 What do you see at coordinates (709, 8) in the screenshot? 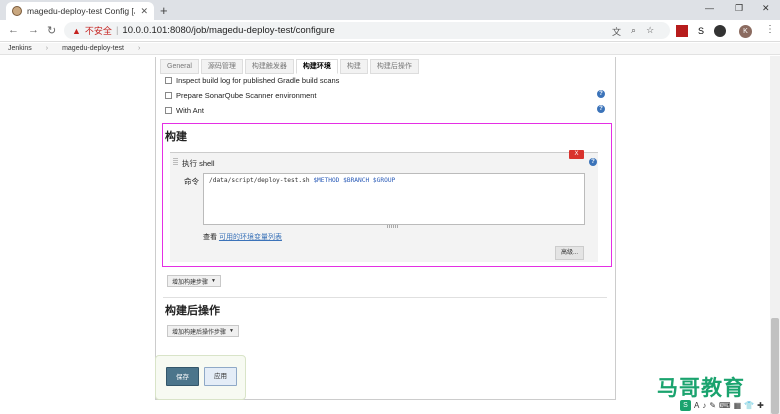
I see `minimize-button: —` at bounding box center [709, 8].